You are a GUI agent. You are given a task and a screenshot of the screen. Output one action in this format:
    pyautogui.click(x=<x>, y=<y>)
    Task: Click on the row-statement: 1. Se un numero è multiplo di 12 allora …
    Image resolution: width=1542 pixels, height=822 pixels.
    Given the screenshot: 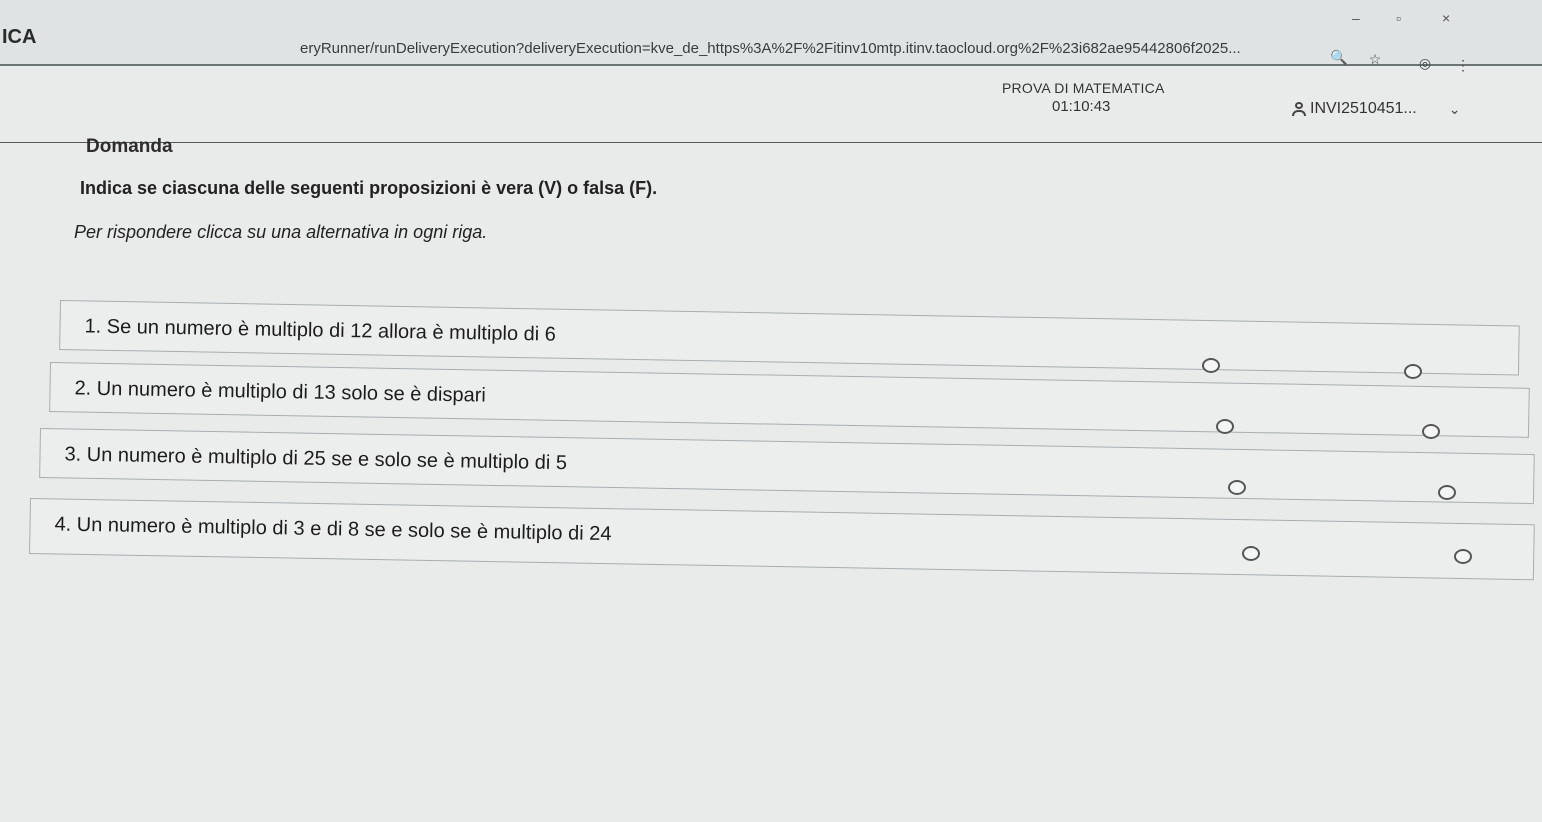 What is the action you would take?
    pyautogui.click(x=320, y=330)
    